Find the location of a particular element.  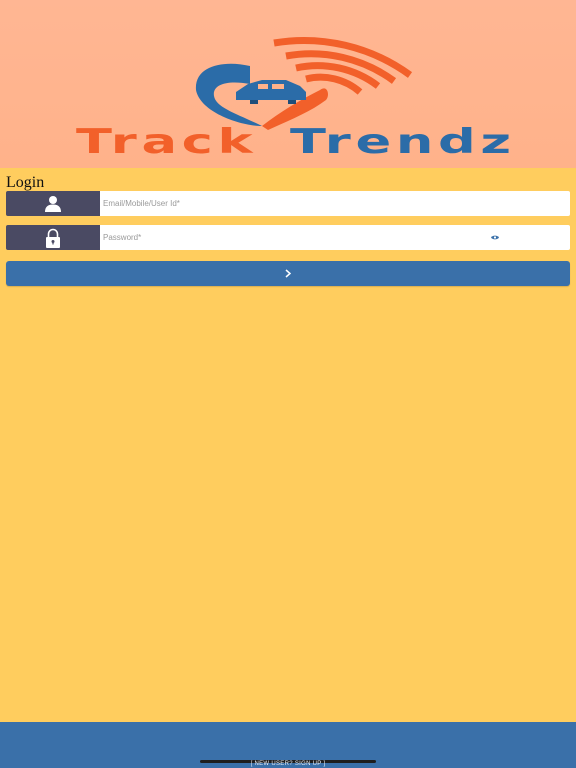

user-icon is located at coordinates (53, 204).